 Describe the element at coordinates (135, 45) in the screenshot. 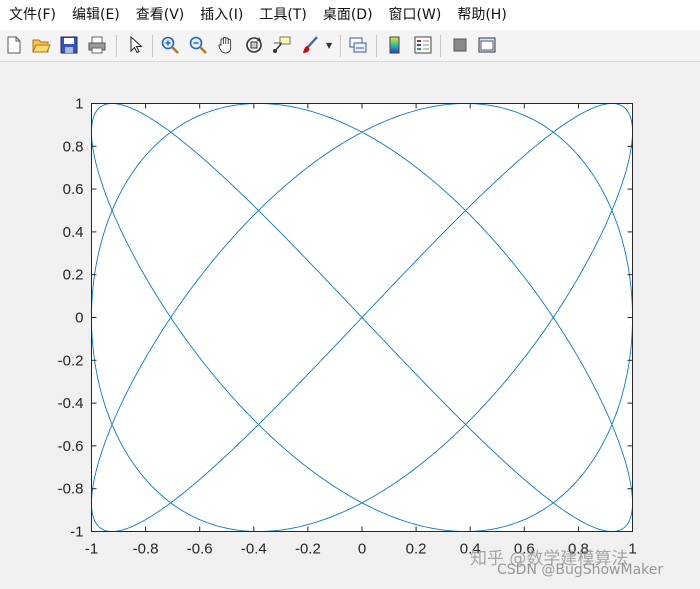

I see `pointer-icon` at that location.